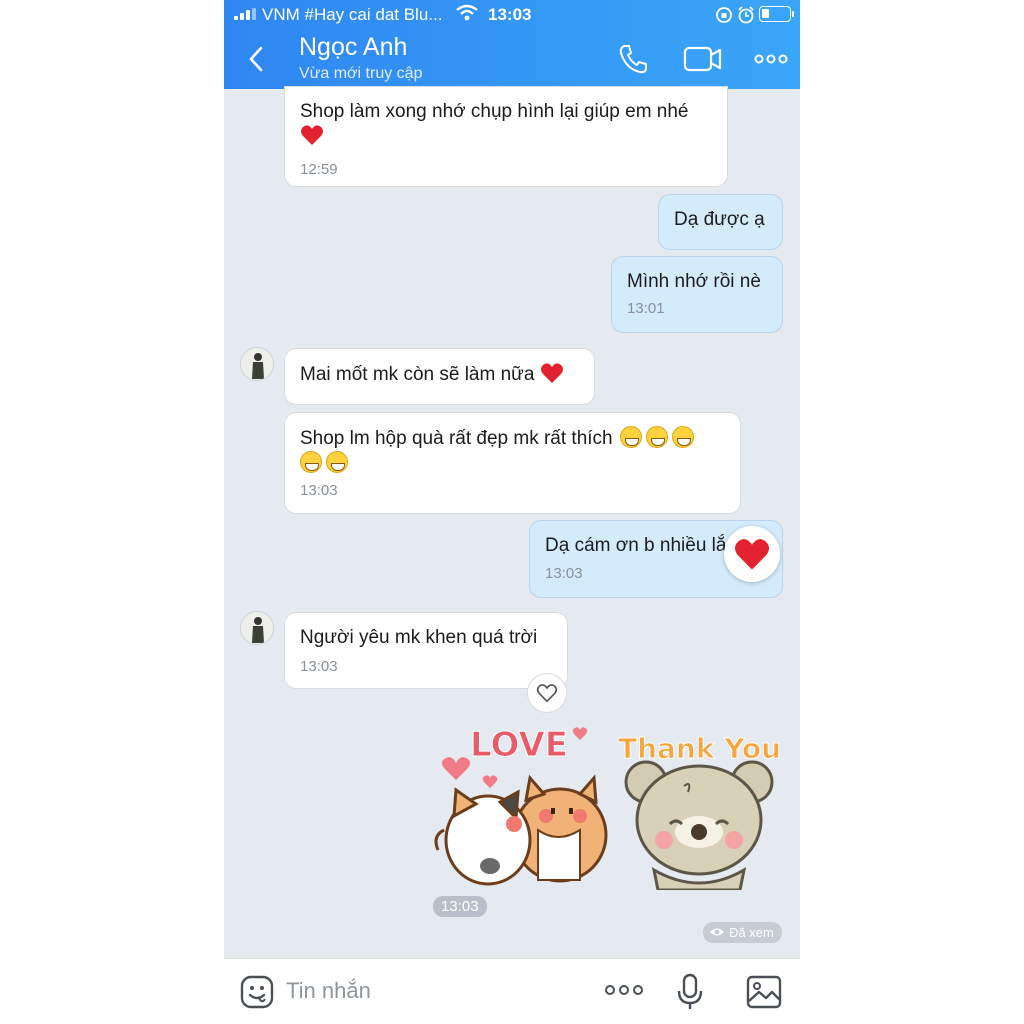 Image resolution: width=1024 pixels, height=1024 pixels. Describe the element at coordinates (764, 994) in the screenshot. I see `image-gallery-icon` at that location.